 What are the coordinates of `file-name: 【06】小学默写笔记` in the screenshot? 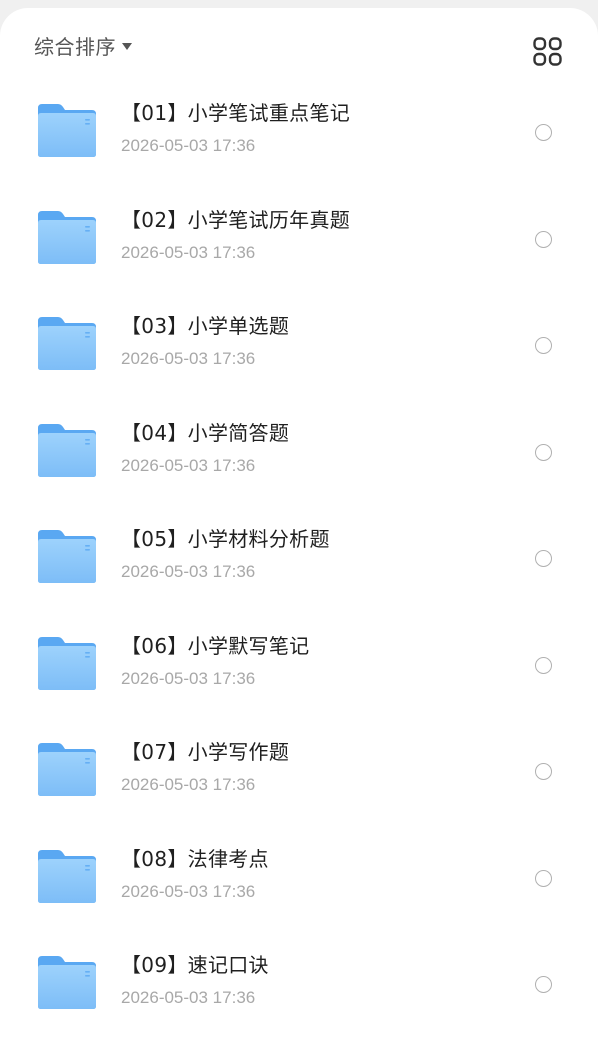 It's located at (215, 645).